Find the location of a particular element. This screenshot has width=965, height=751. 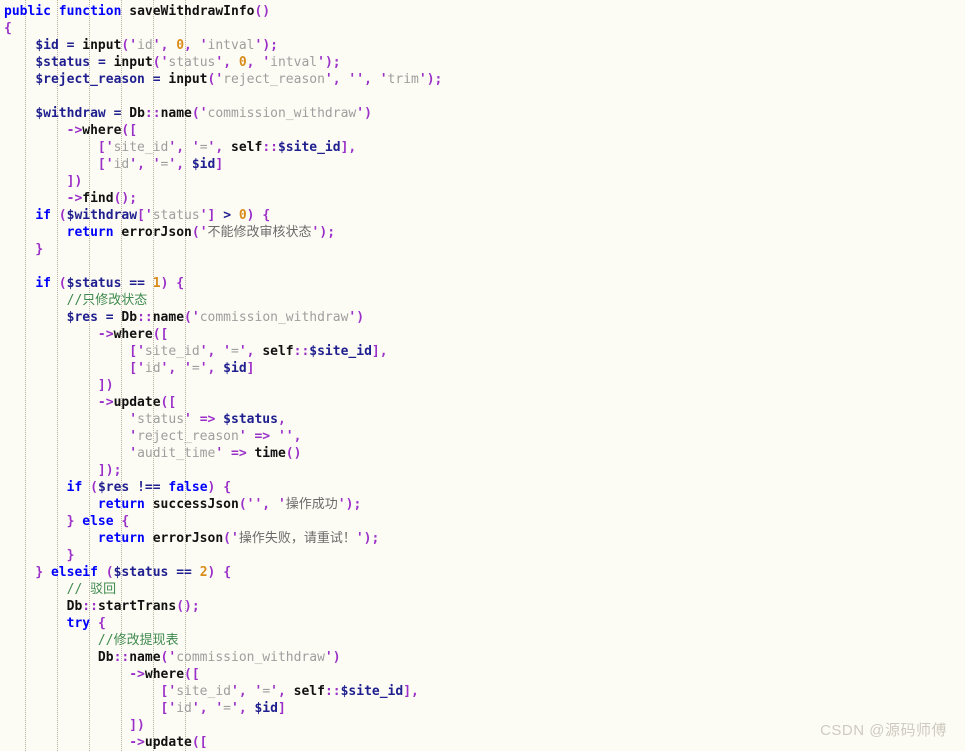

code-token: !== is located at coordinates (149, 487).